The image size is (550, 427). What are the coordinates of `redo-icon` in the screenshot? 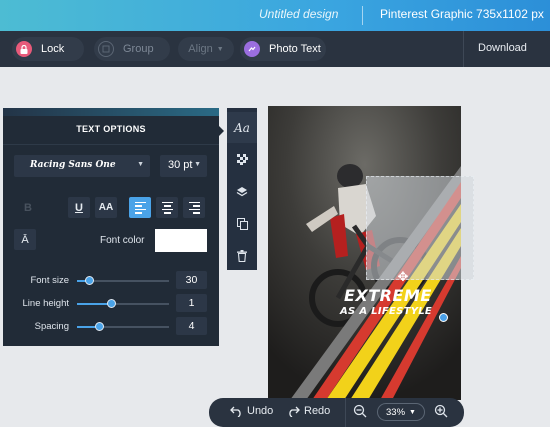 It's located at (294, 411).